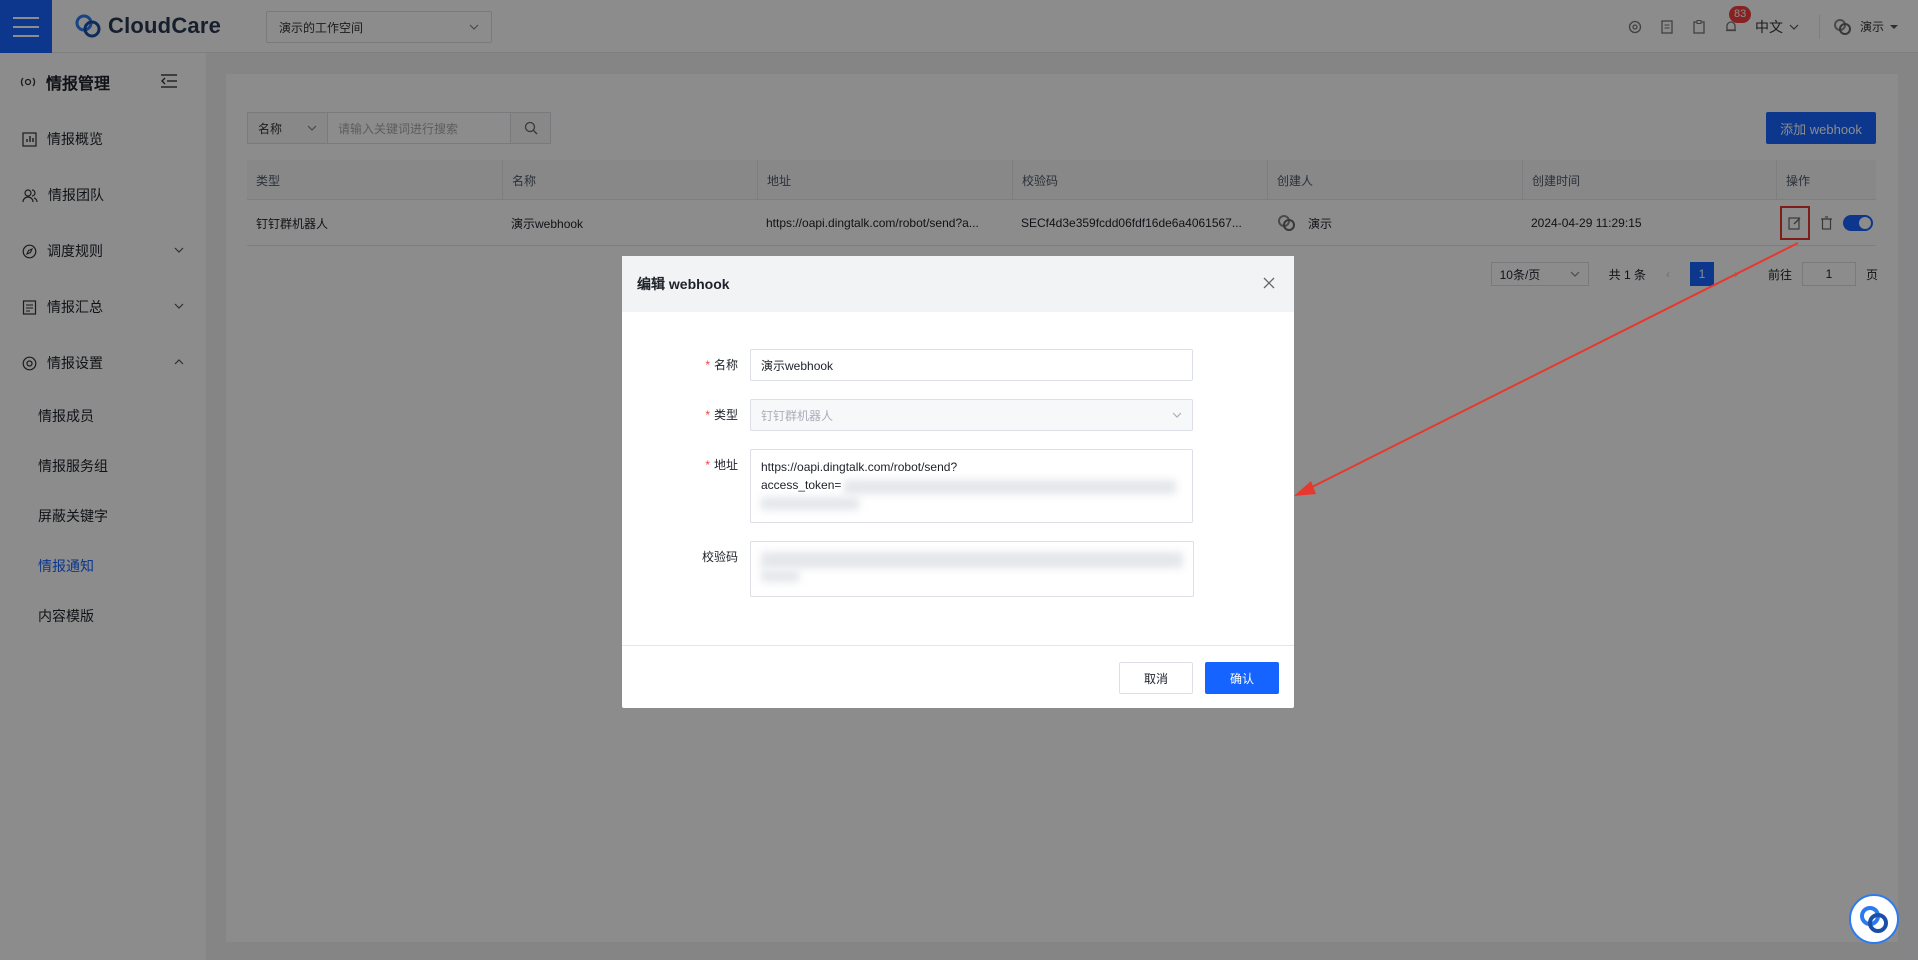 This screenshot has height=960, width=1918. I want to click on field-label: * 名称, so click(721, 365).